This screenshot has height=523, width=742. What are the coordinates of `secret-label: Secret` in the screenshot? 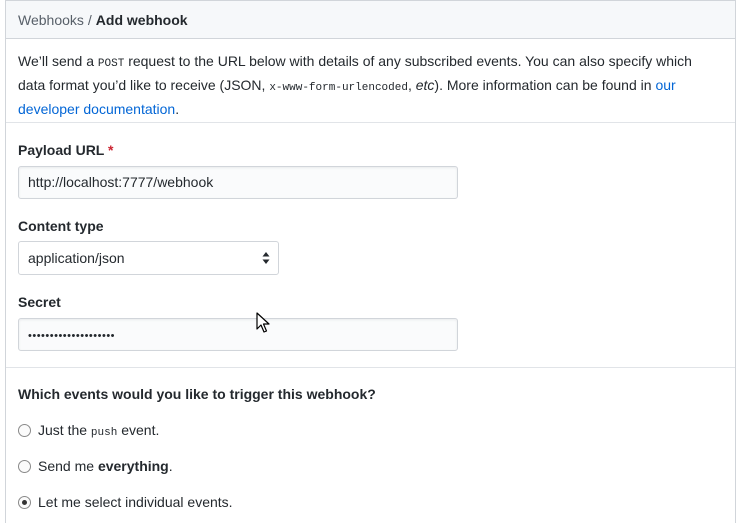 It's located at (39, 302).